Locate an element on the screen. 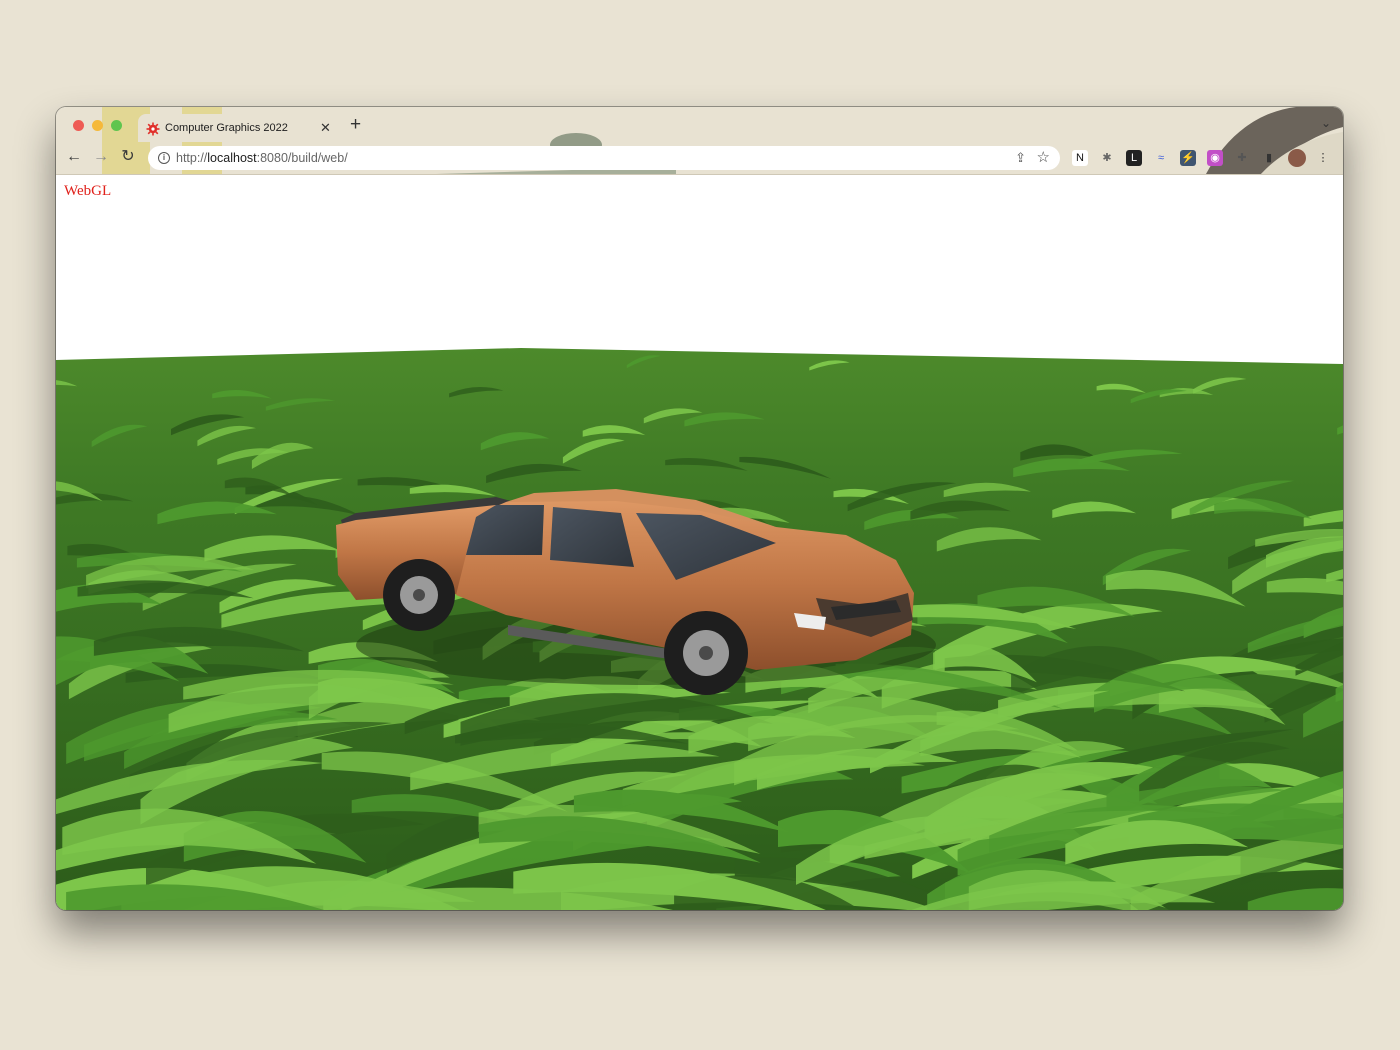 This screenshot has height=1050, width=1400. tab-close-icon: ✕ is located at coordinates (325, 128).